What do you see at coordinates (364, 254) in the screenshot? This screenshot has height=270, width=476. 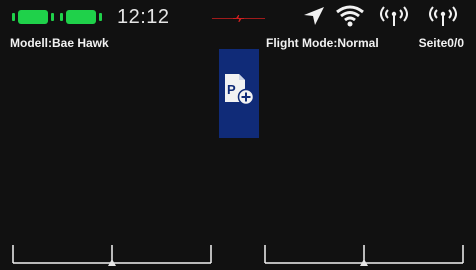 I see `right-trim-indicator` at bounding box center [364, 254].